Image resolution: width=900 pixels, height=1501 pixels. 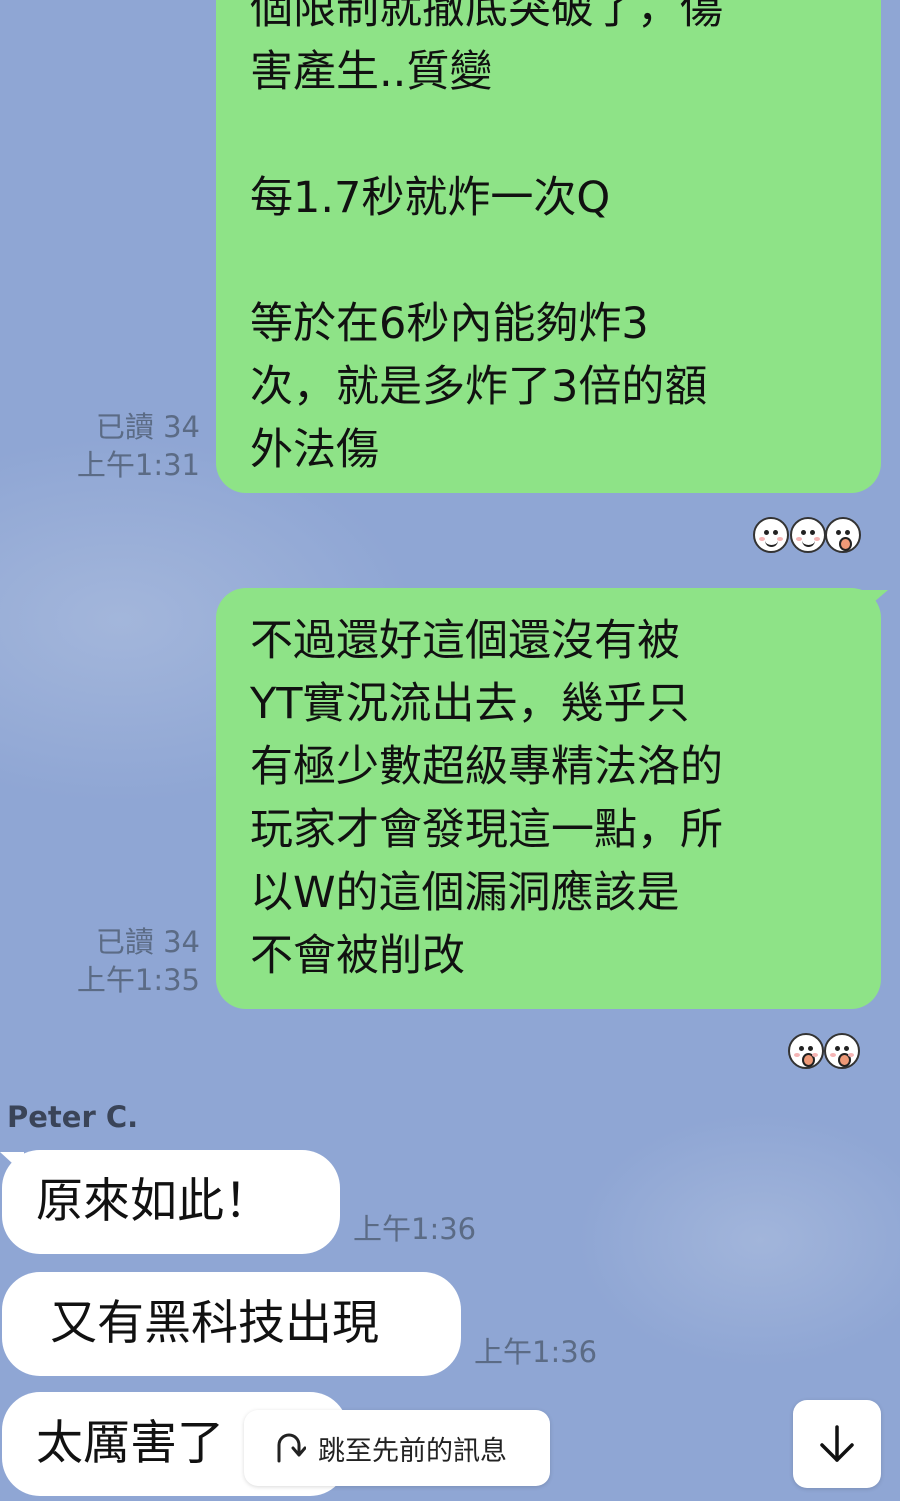 What do you see at coordinates (412, 1451) in the screenshot?
I see `jump-to-previous-label: 跳至先前的訊息` at bounding box center [412, 1451].